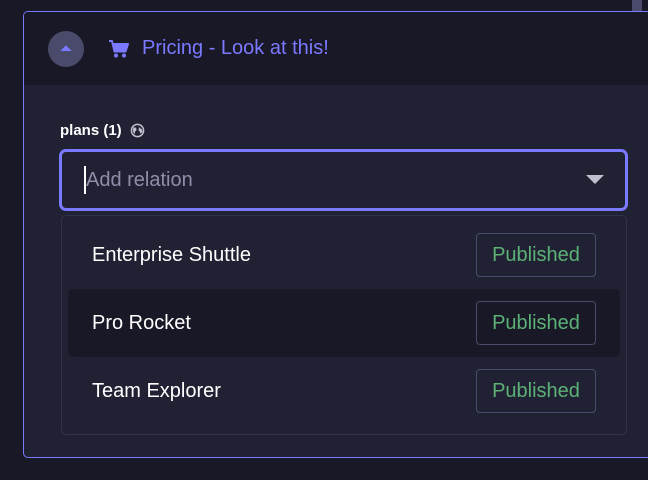  What do you see at coordinates (343, 180) in the screenshot?
I see `add-relation-input: Add relation` at bounding box center [343, 180].